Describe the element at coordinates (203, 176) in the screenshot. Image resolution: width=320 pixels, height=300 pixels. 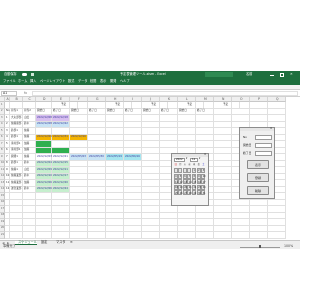
I see `calendar-day-button: 10` at that location.